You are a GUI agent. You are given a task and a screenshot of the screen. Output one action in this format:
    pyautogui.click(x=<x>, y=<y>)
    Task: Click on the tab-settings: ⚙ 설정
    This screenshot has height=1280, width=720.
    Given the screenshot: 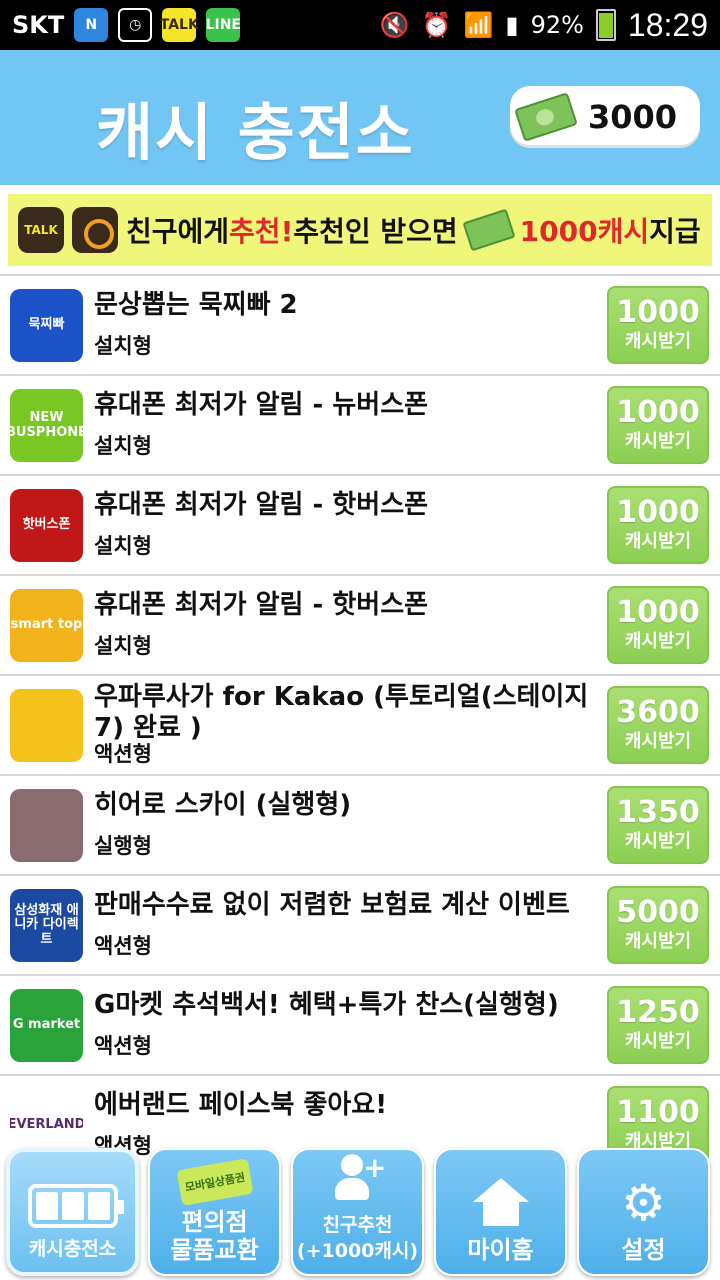 What is the action you would take?
    pyautogui.click(x=643, y=1212)
    